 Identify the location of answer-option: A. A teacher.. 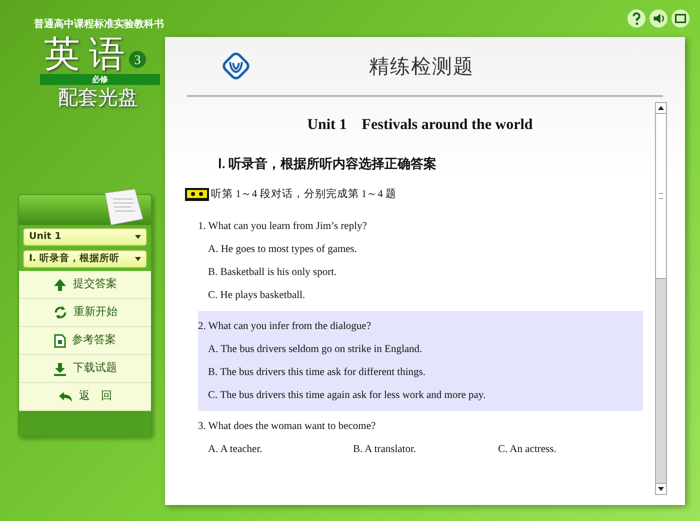
(280, 449).